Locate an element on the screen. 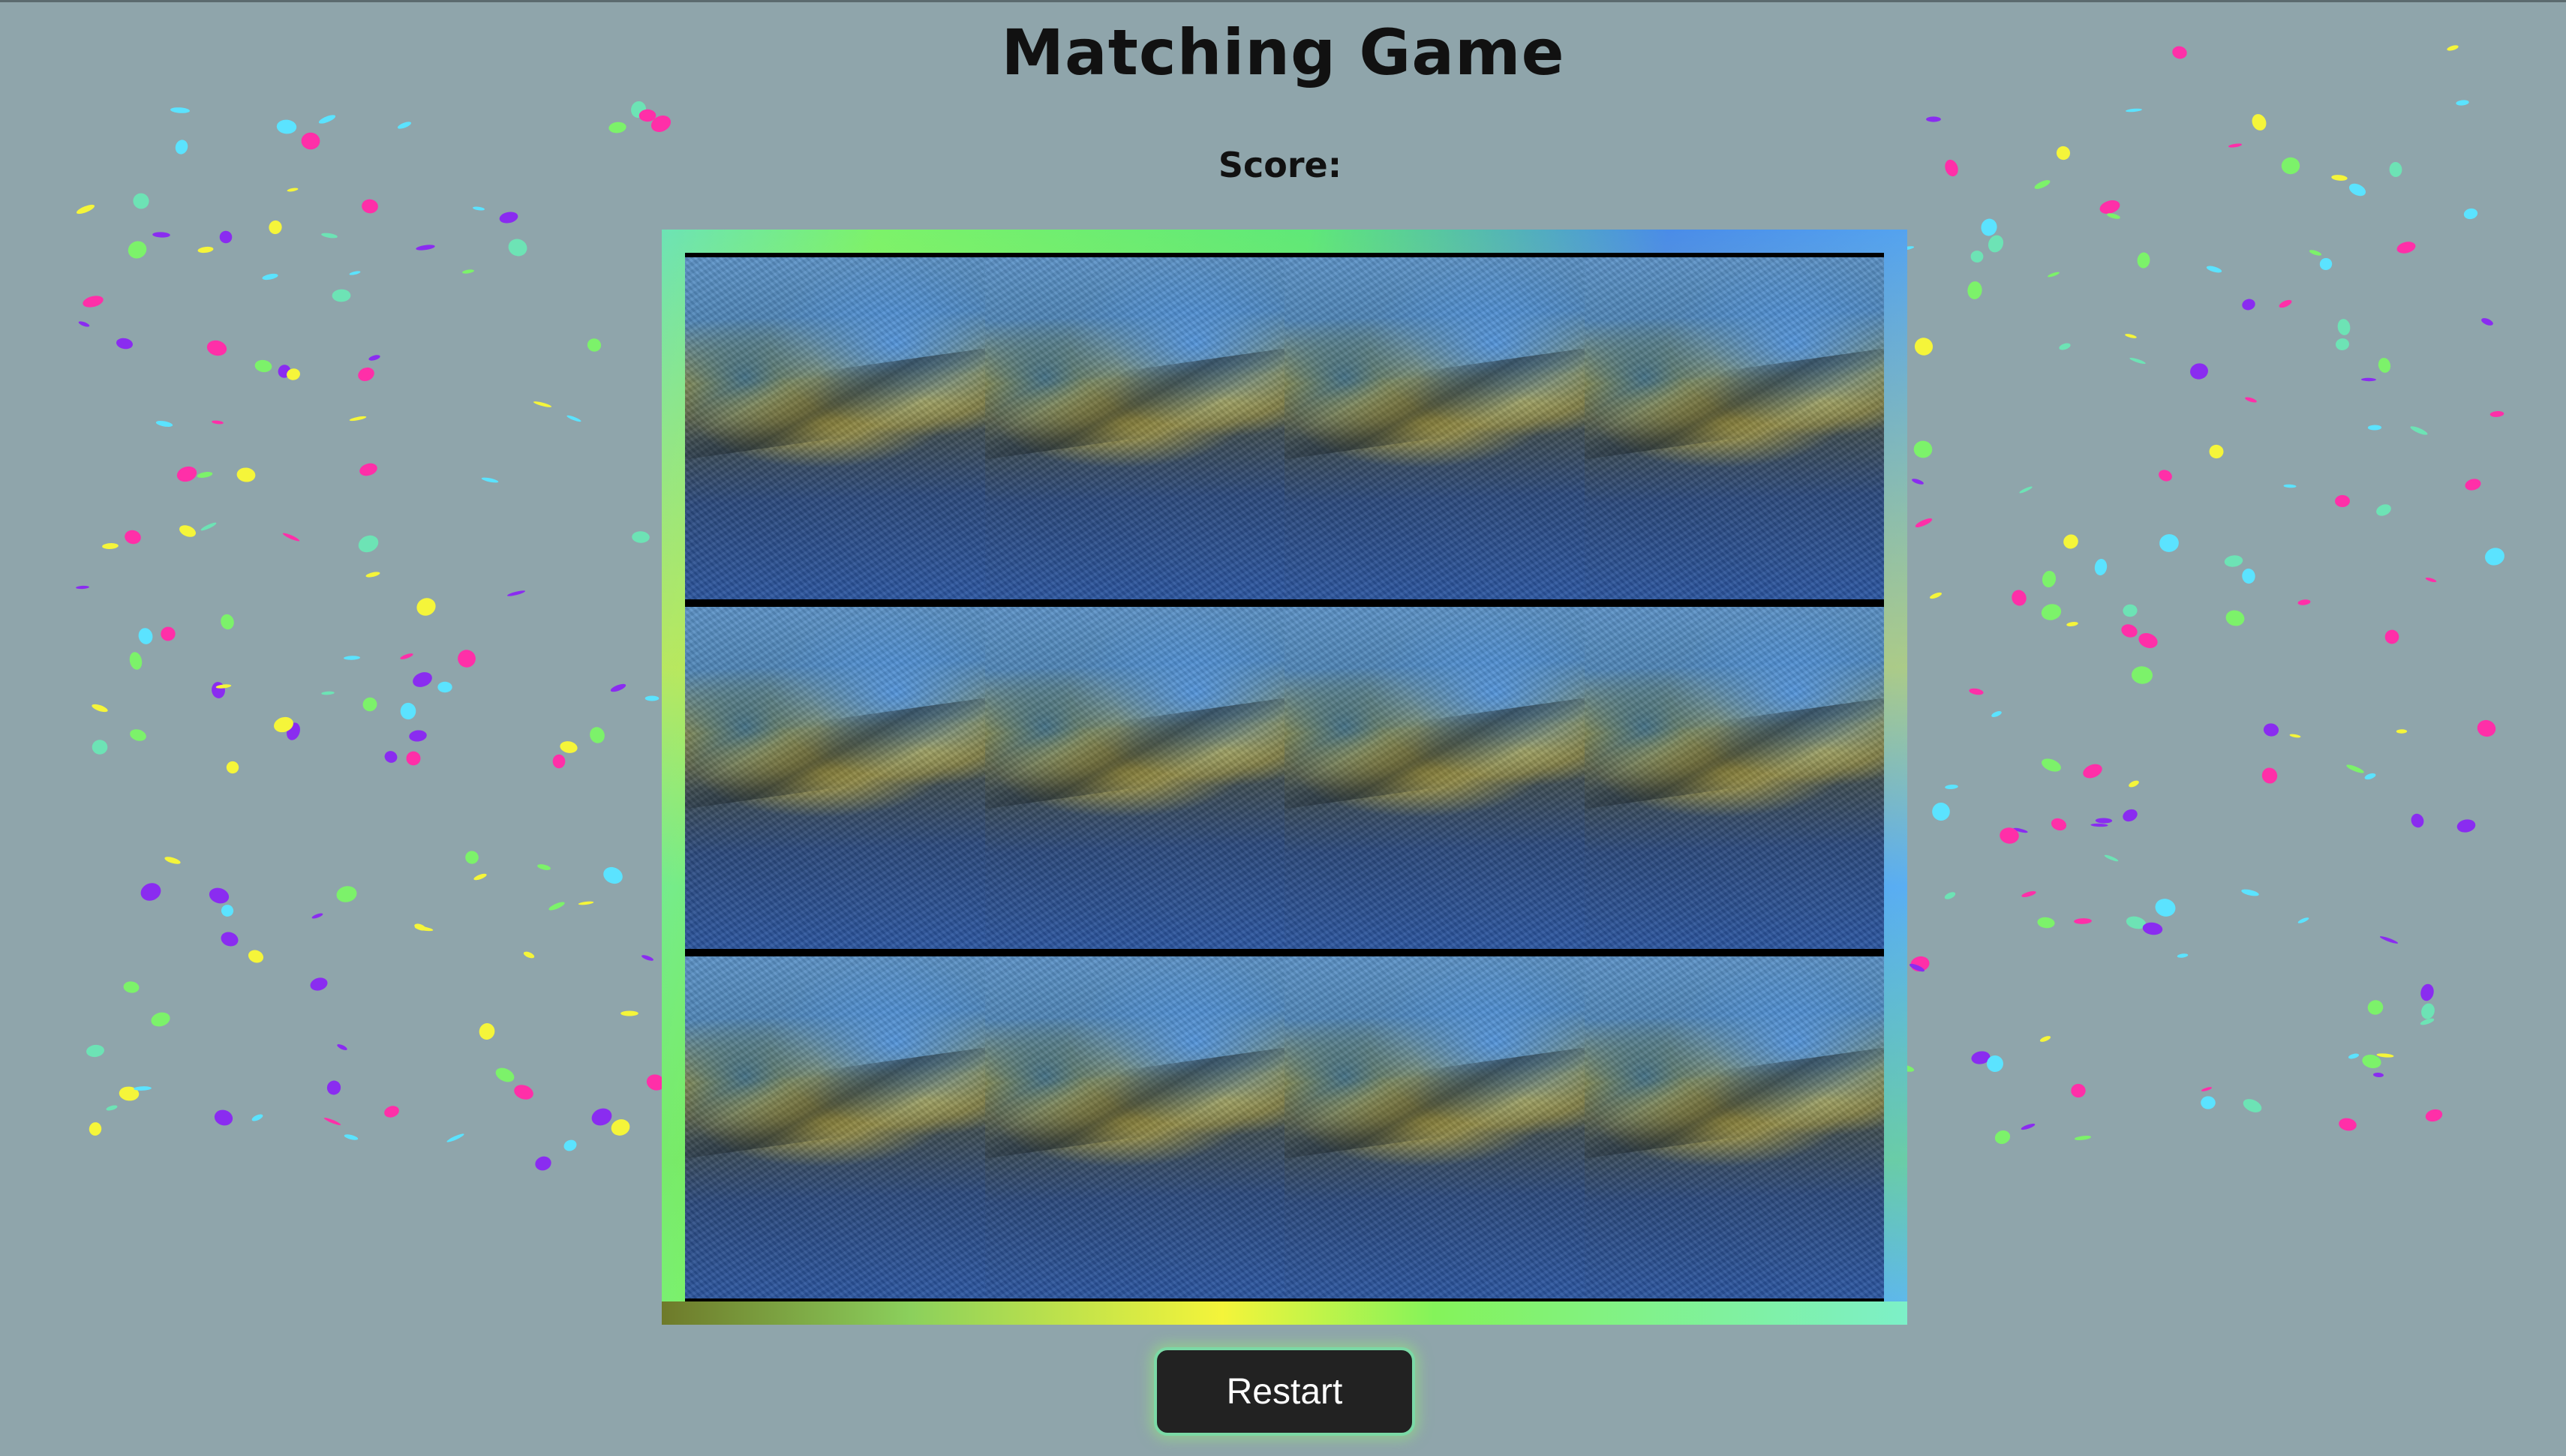 Image resolution: width=2566 pixels, height=1456 pixels. score-display: Score: is located at coordinates (1283, 165).